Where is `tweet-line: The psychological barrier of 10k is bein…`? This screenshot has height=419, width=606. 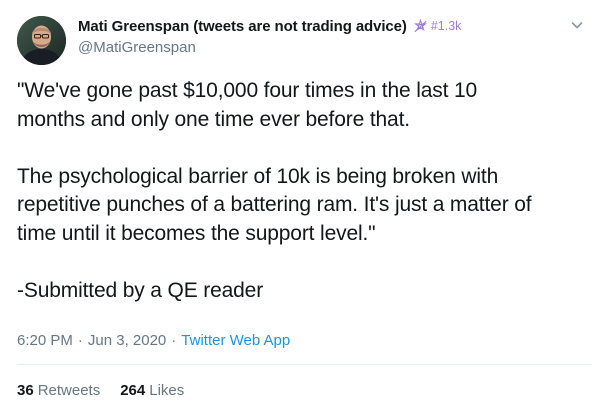
tweet-line: The psychological barrier of 10k is bein… is located at coordinates (258, 176).